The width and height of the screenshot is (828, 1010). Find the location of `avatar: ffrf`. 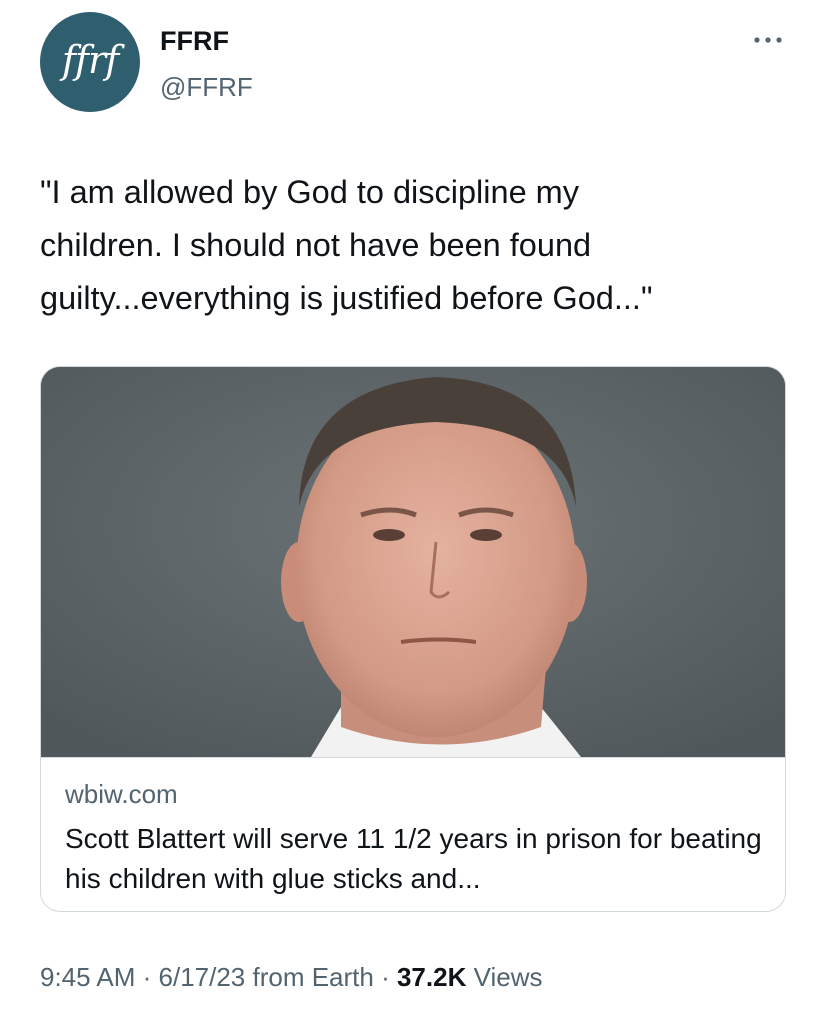

avatar: ffrf is located at coordinates (90, 62).